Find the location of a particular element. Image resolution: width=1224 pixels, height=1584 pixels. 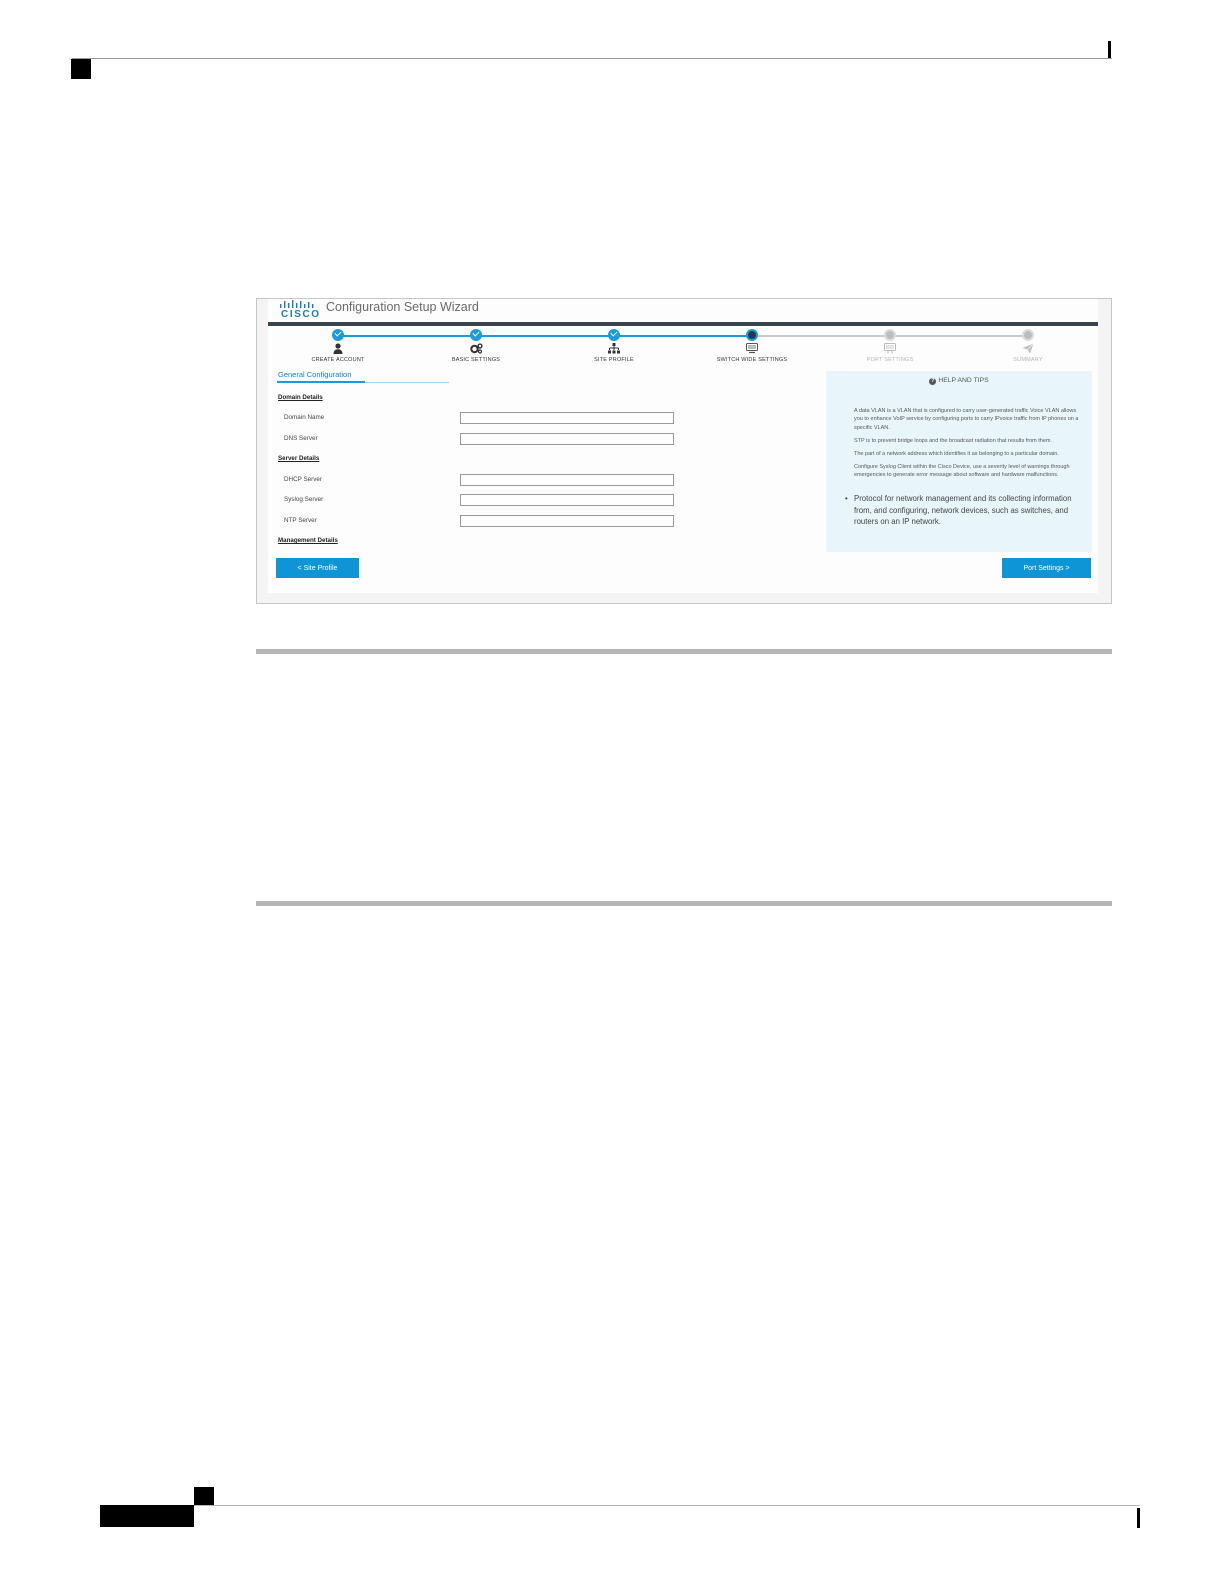

help-title: ? HELP AND TIPS is located at coordinates (959, 381).